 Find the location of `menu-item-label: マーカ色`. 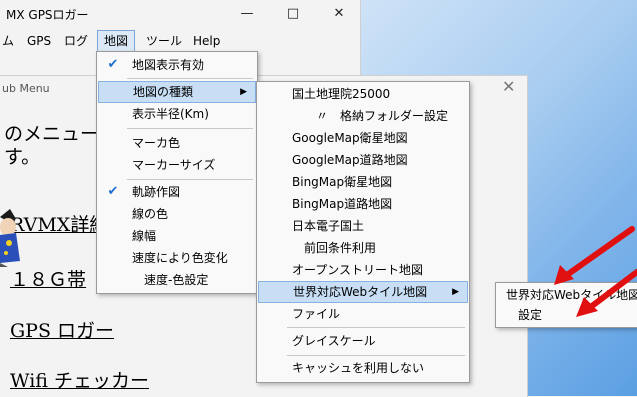

menu-item-label: マーカ色 is located at coordinates (156, 143).